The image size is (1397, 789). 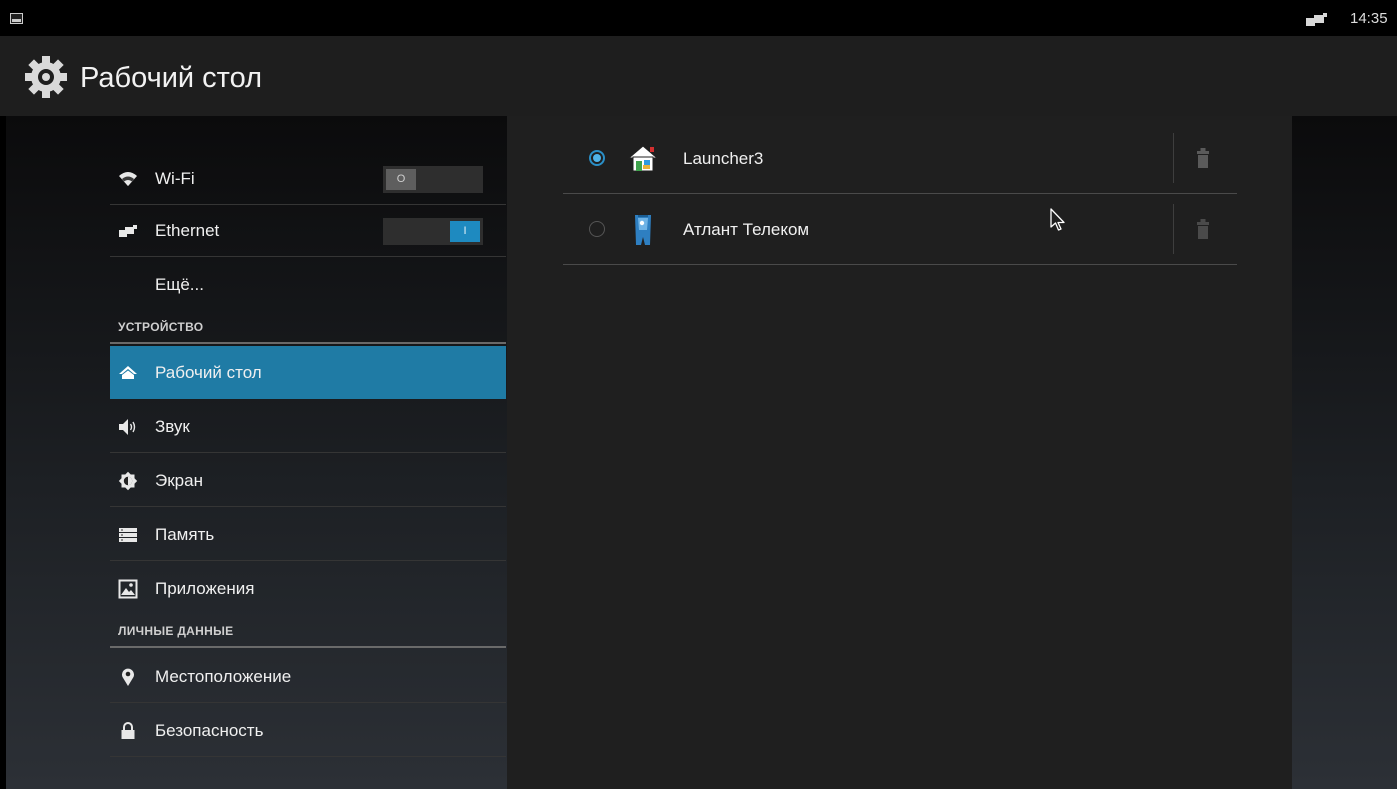 What do you see at coordinates (223, 676) in the screenshot?
I see `sidebar-item-label: Местоположение` at bounding box center [223, 676].